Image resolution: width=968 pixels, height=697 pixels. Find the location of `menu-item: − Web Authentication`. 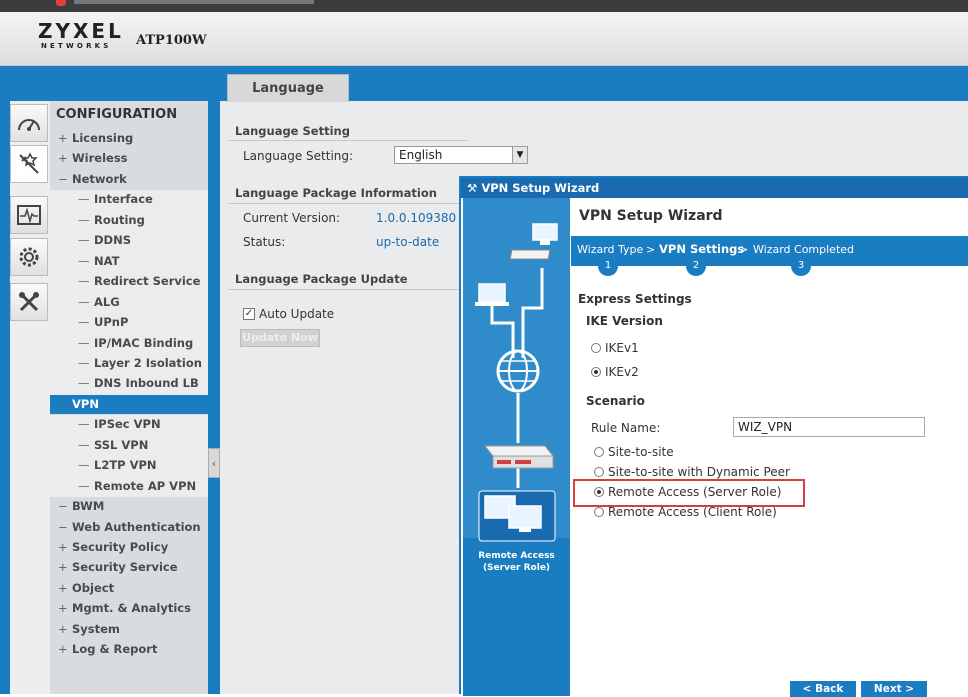

menu-item: − Web Authentication is located at coordinates (129, 527).